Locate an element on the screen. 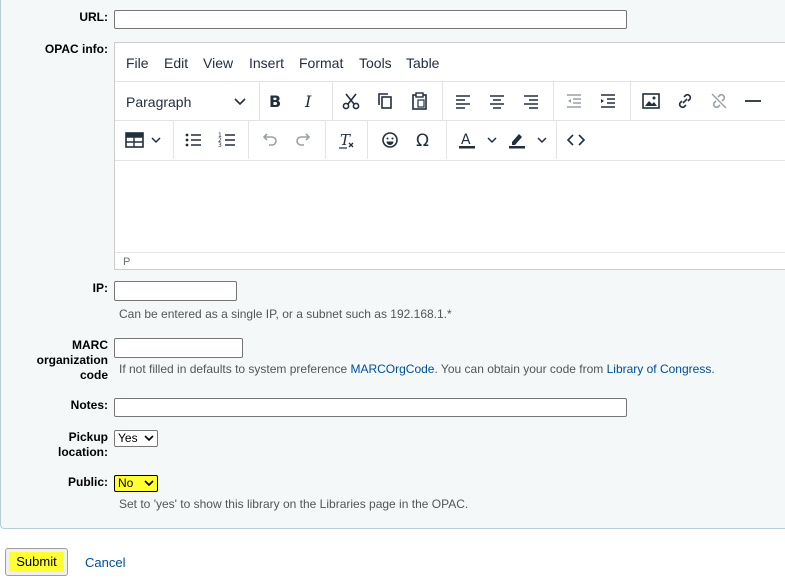 This screenshot has height=584, width=785. clear-formatting-icon: T is located at coordinates (347, 140).